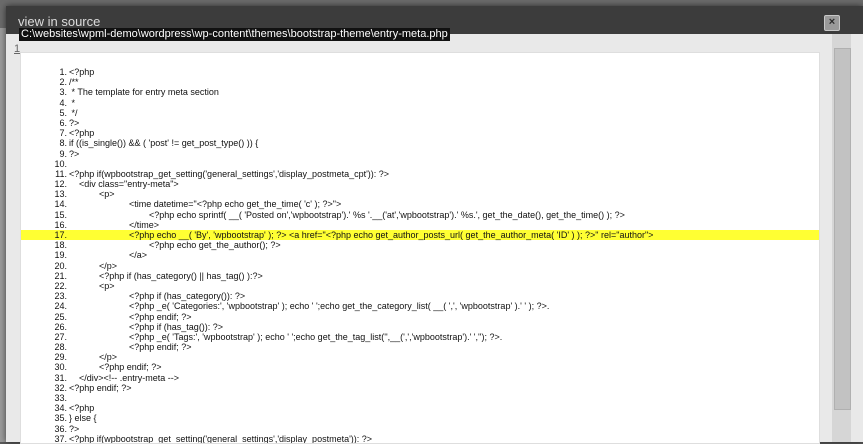  Describe the element at coordinates (420, 347) in the screenshot. I see `code-line: 28. <?php endif; ?>` at that location.